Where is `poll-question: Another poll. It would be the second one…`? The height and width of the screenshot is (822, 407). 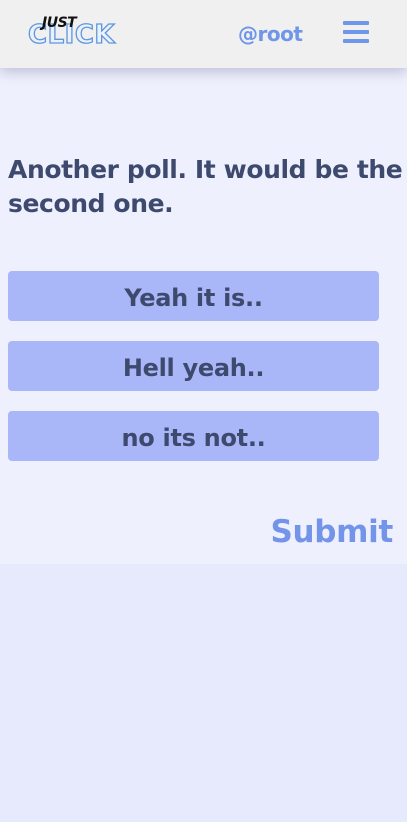 poll-question: Another poll. It would be the second one… is located at coordinates (205, 186).